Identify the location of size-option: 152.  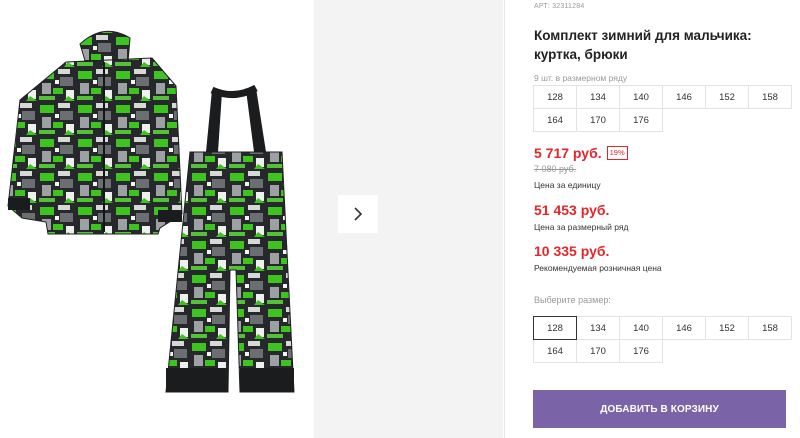
(727, 328).